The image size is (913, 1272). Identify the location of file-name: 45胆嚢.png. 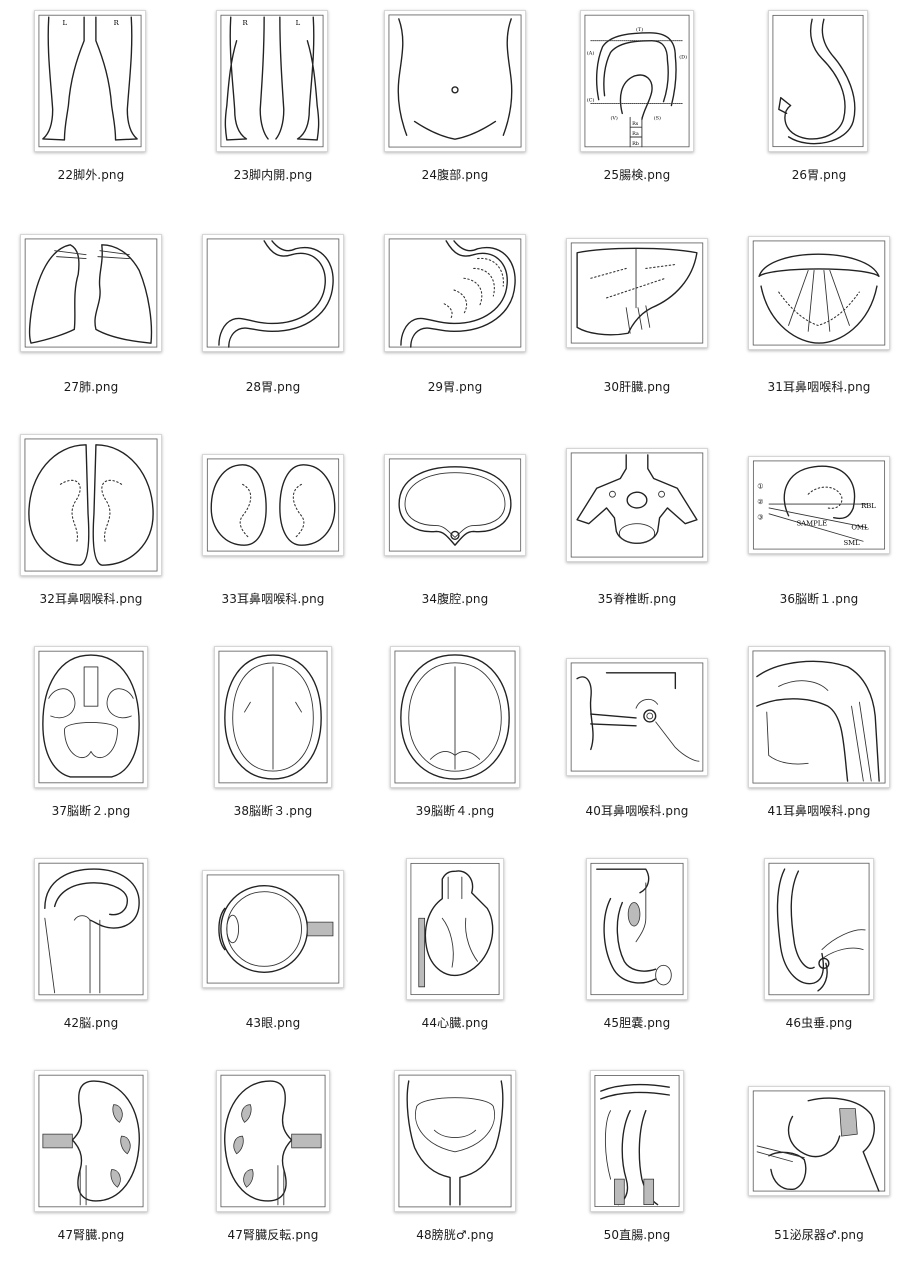
(637, 1023).